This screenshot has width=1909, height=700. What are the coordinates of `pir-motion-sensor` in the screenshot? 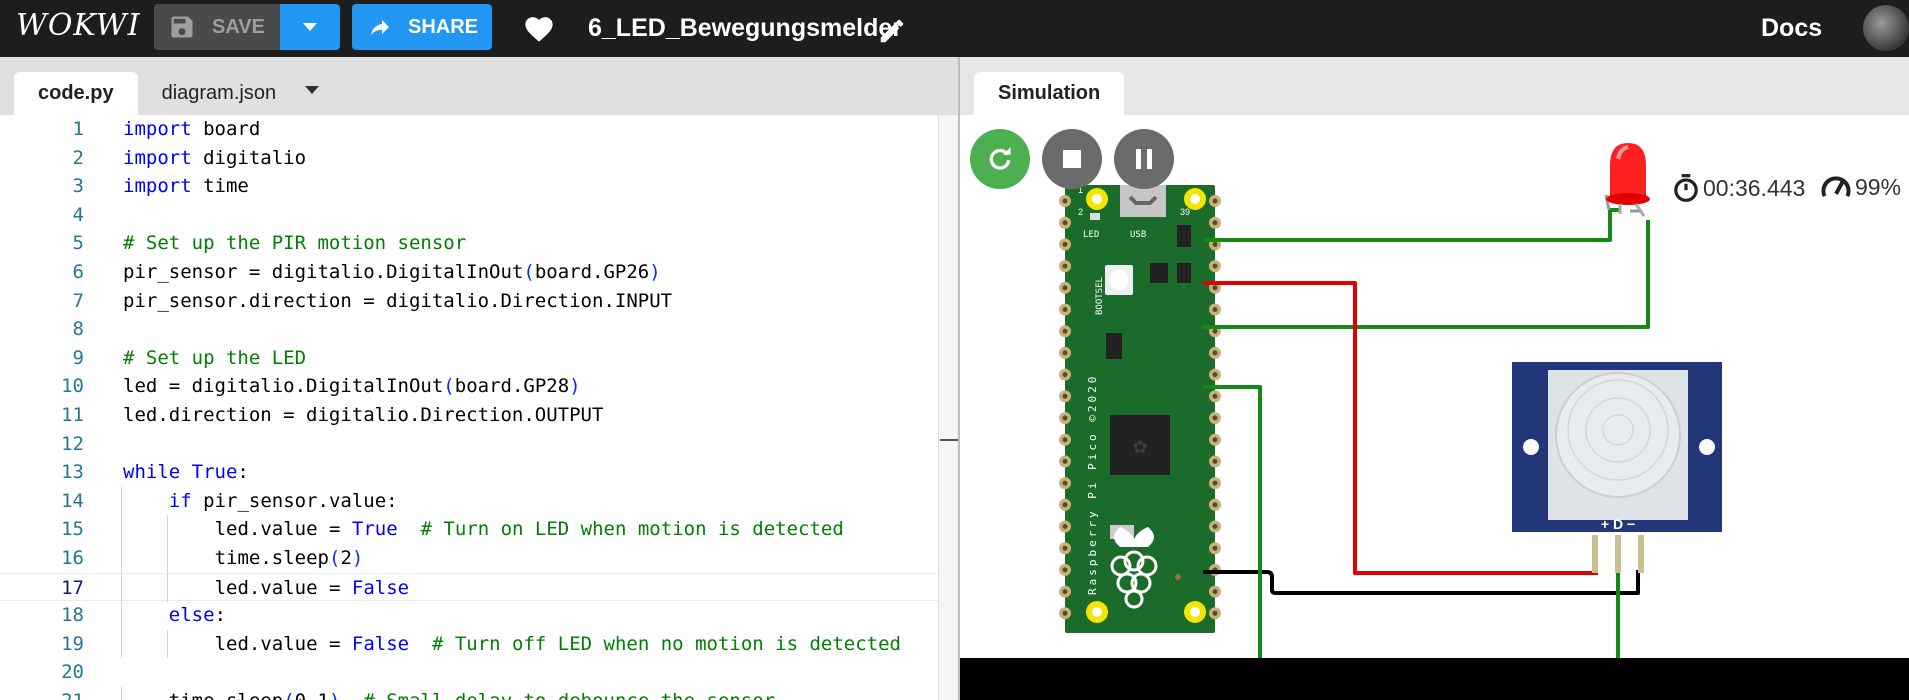 It's located at (1617, 467).